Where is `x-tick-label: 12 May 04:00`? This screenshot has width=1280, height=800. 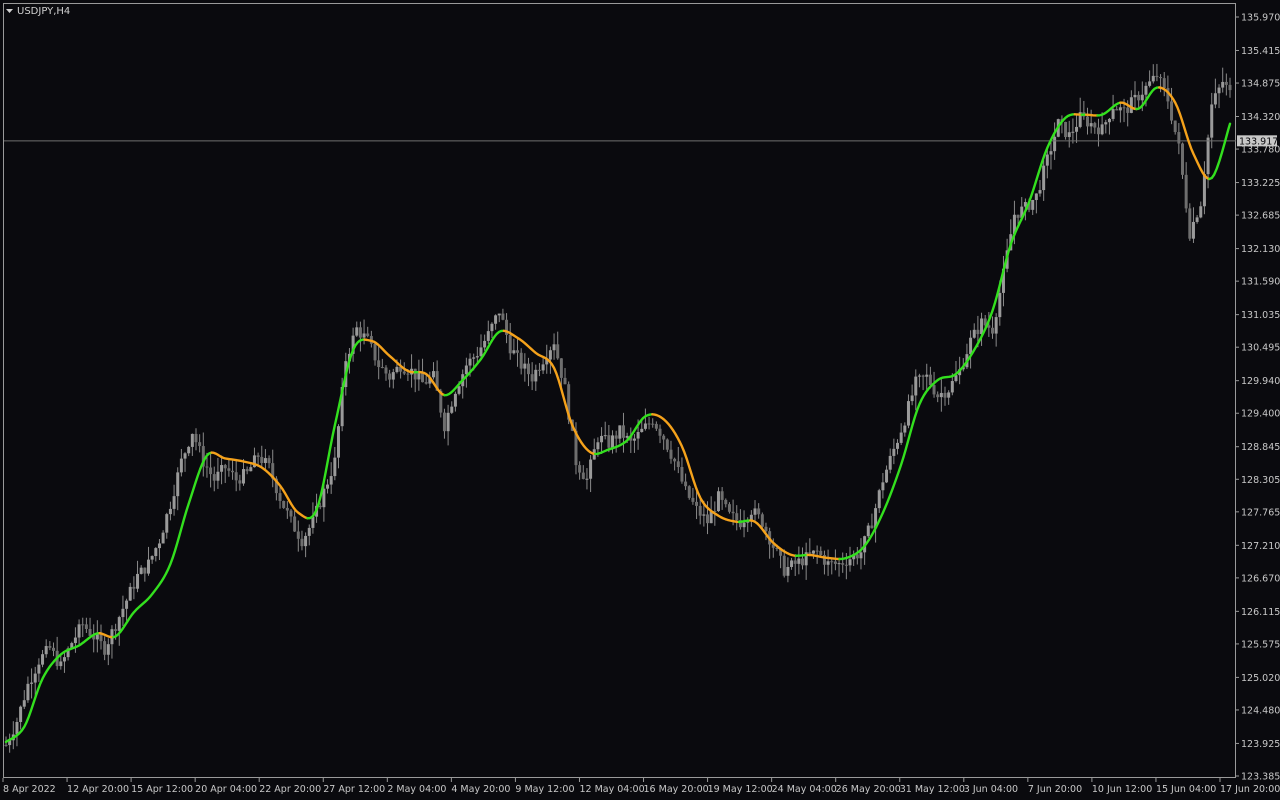
x-tick-label: 12 May 04:00 is located at coordinates (611, 789).